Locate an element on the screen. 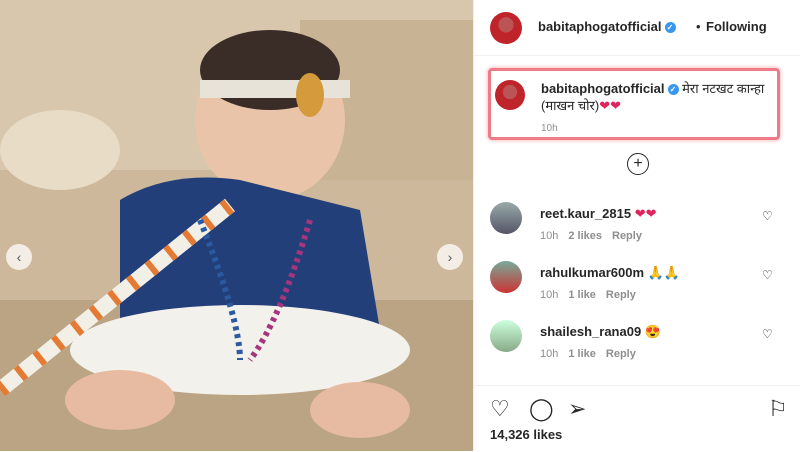  caption-username: babitaphogatofficial ✓ is located at coordinates (610, 88).